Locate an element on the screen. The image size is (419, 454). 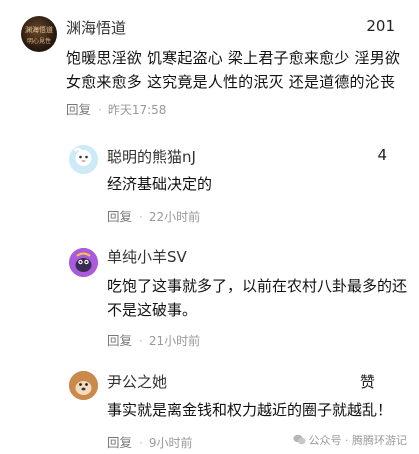
timestamp: 21小时前 is located at coordinates (174, 341).